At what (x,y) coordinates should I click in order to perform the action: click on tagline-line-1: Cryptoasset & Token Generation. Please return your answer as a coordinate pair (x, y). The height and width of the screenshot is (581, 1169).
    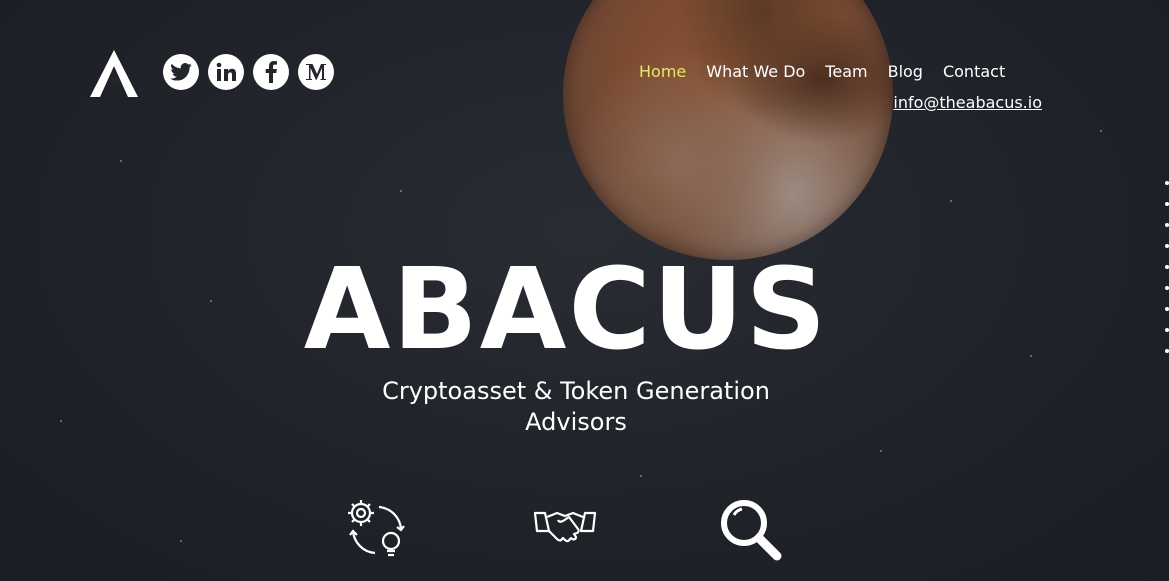
    Looking at the image, I should click on (576, 391).